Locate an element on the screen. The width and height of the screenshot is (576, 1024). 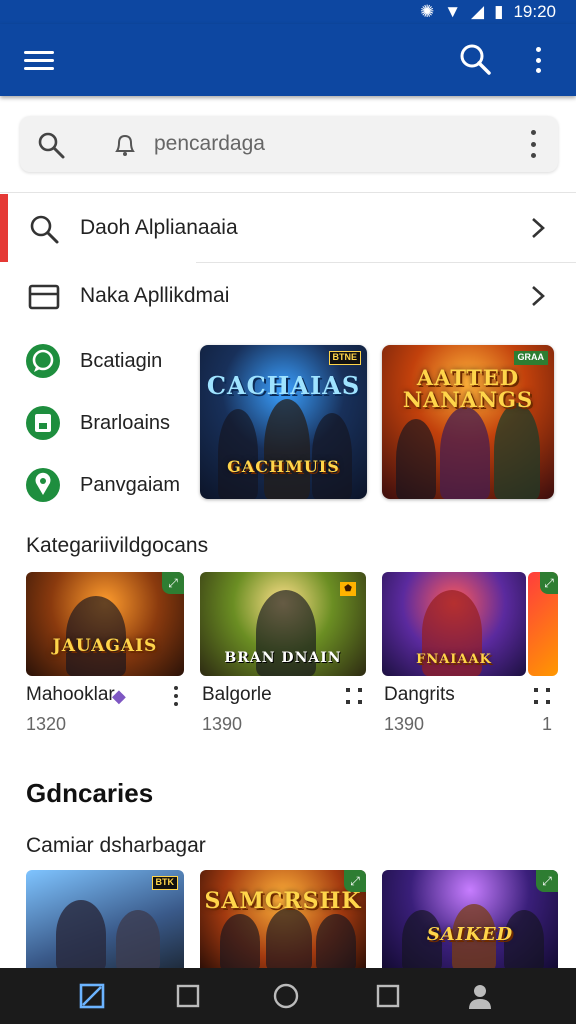
menu-row-window: Naka Apllikdmai is located at coordinates (288, 297).